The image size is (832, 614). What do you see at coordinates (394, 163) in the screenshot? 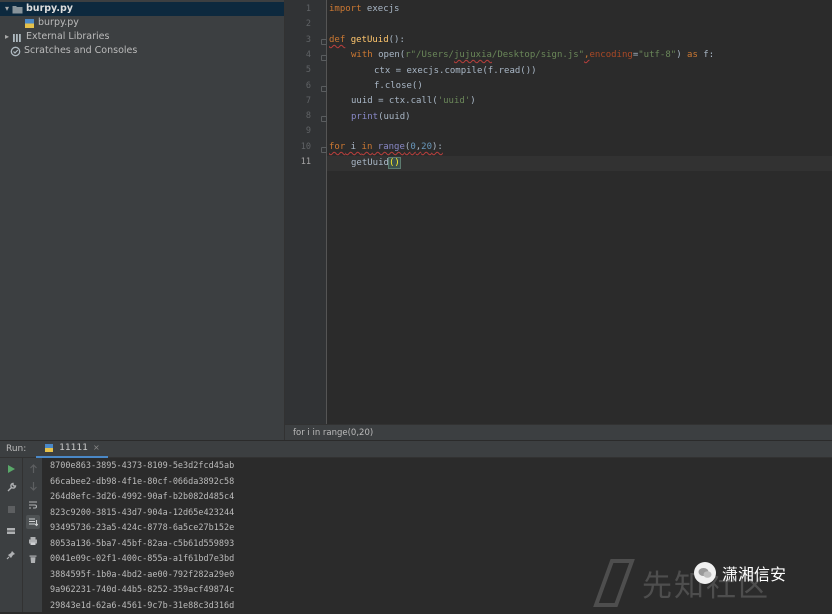
I see `brace-match: ()` at bounding box center [394, 163].